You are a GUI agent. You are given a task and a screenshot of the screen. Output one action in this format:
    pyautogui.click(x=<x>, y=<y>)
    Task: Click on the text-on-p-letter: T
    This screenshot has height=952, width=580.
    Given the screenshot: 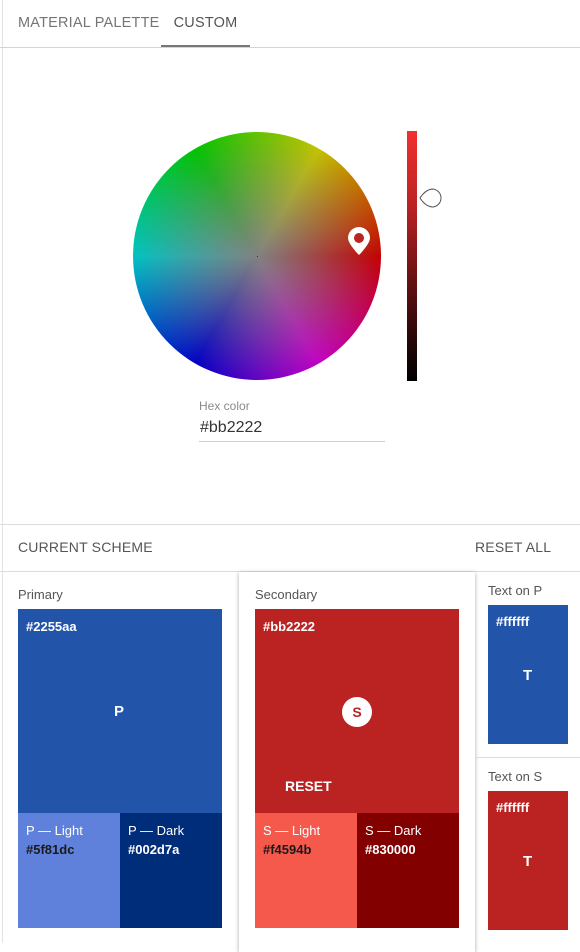 What is the action you would take?
    pyautogui.click(x=528, y=675)
    